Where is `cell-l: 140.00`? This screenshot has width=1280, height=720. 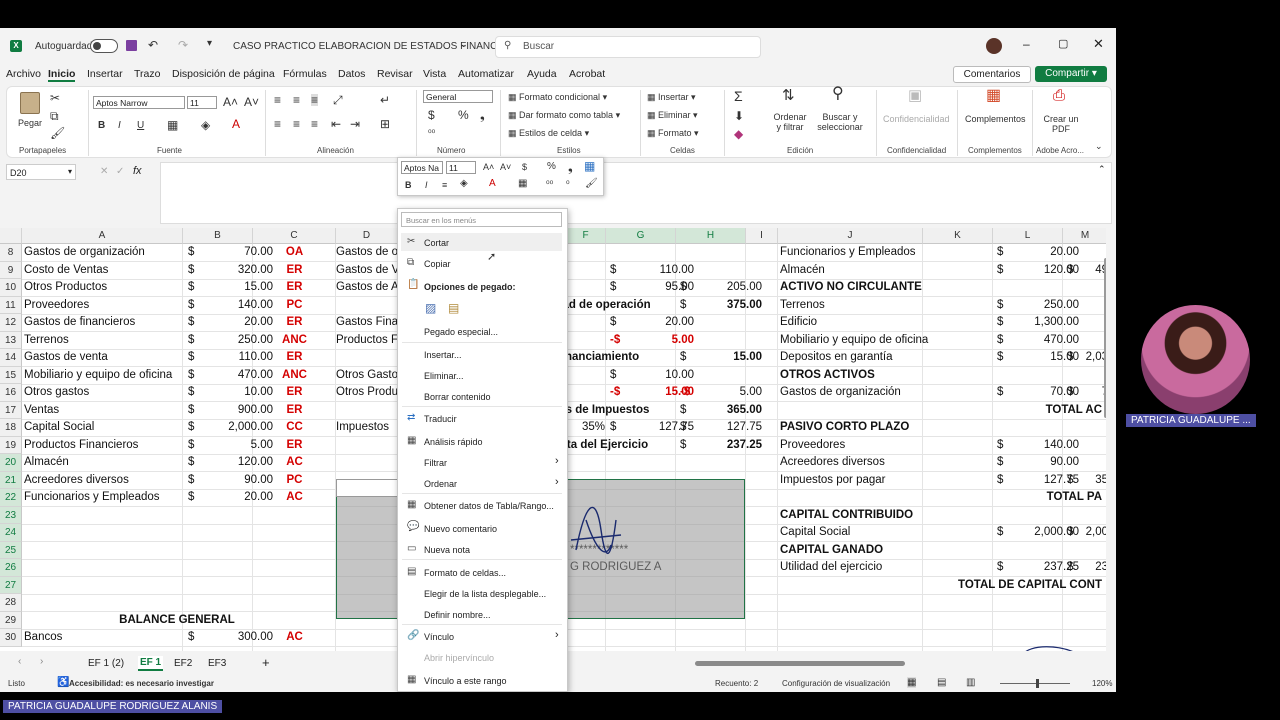
cell-l: 140.00 is located at coordinates (1061, 445).